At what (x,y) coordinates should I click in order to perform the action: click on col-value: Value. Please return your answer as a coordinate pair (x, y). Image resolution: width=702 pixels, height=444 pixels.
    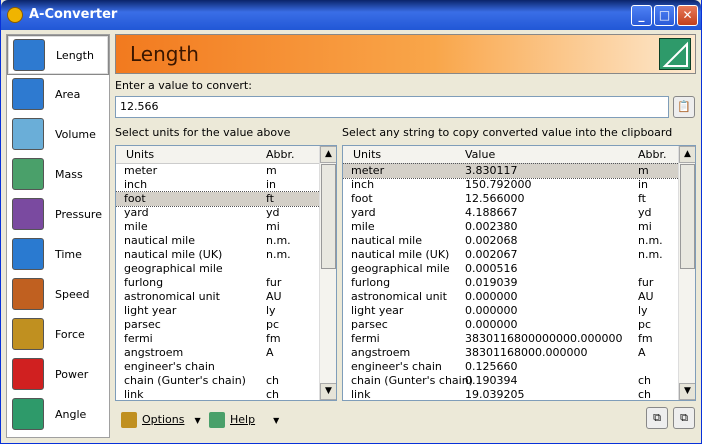
    Looking at the image, I should click on (480, 154).